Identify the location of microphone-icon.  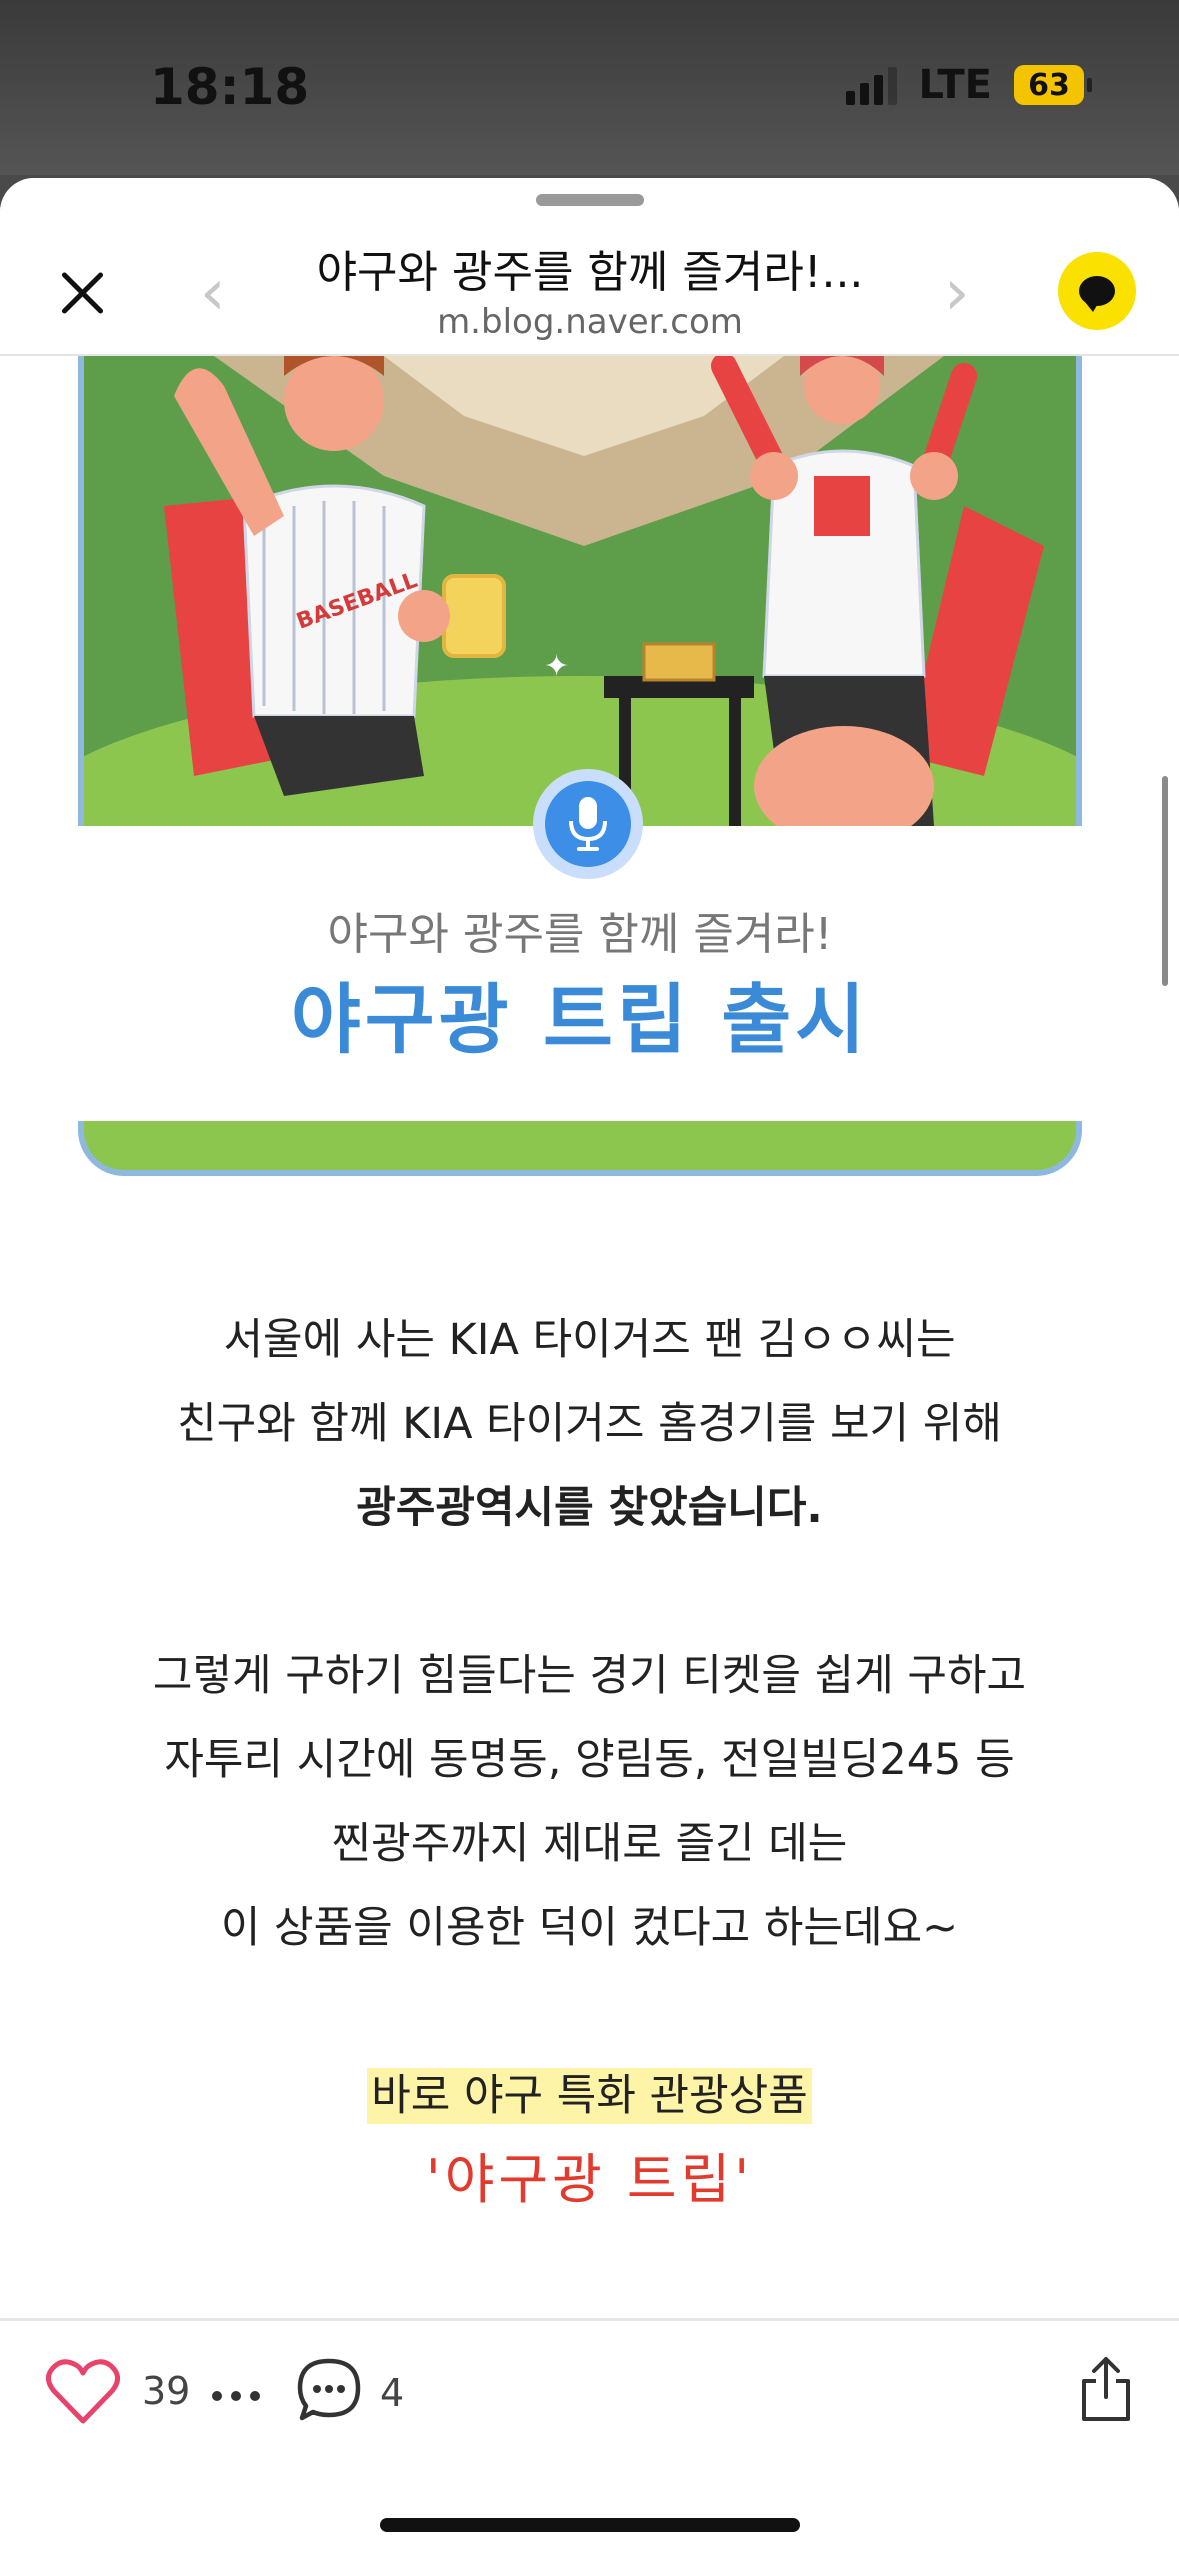
(588, 824).